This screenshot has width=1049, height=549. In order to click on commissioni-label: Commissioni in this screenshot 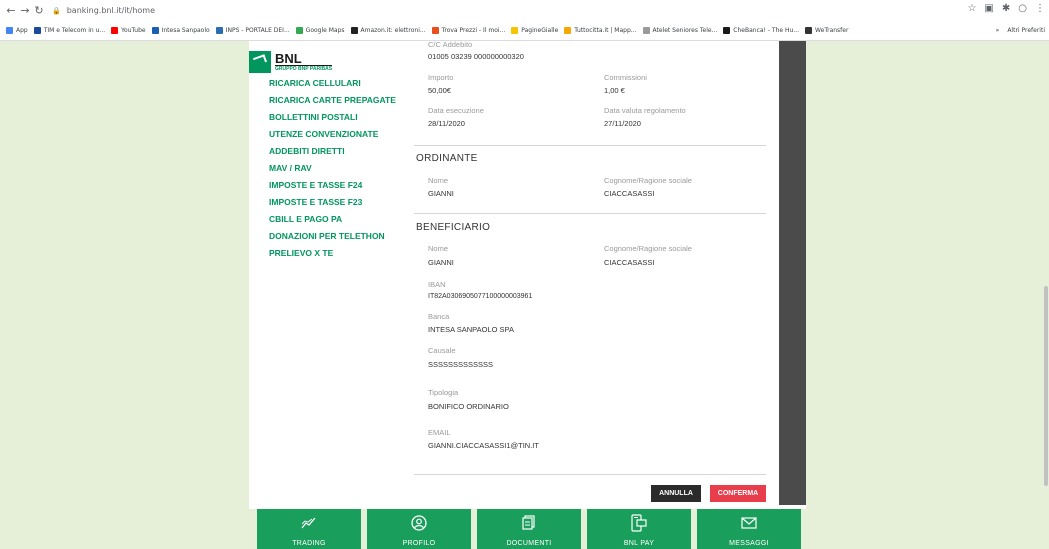, I will do `click(625, 77)`.